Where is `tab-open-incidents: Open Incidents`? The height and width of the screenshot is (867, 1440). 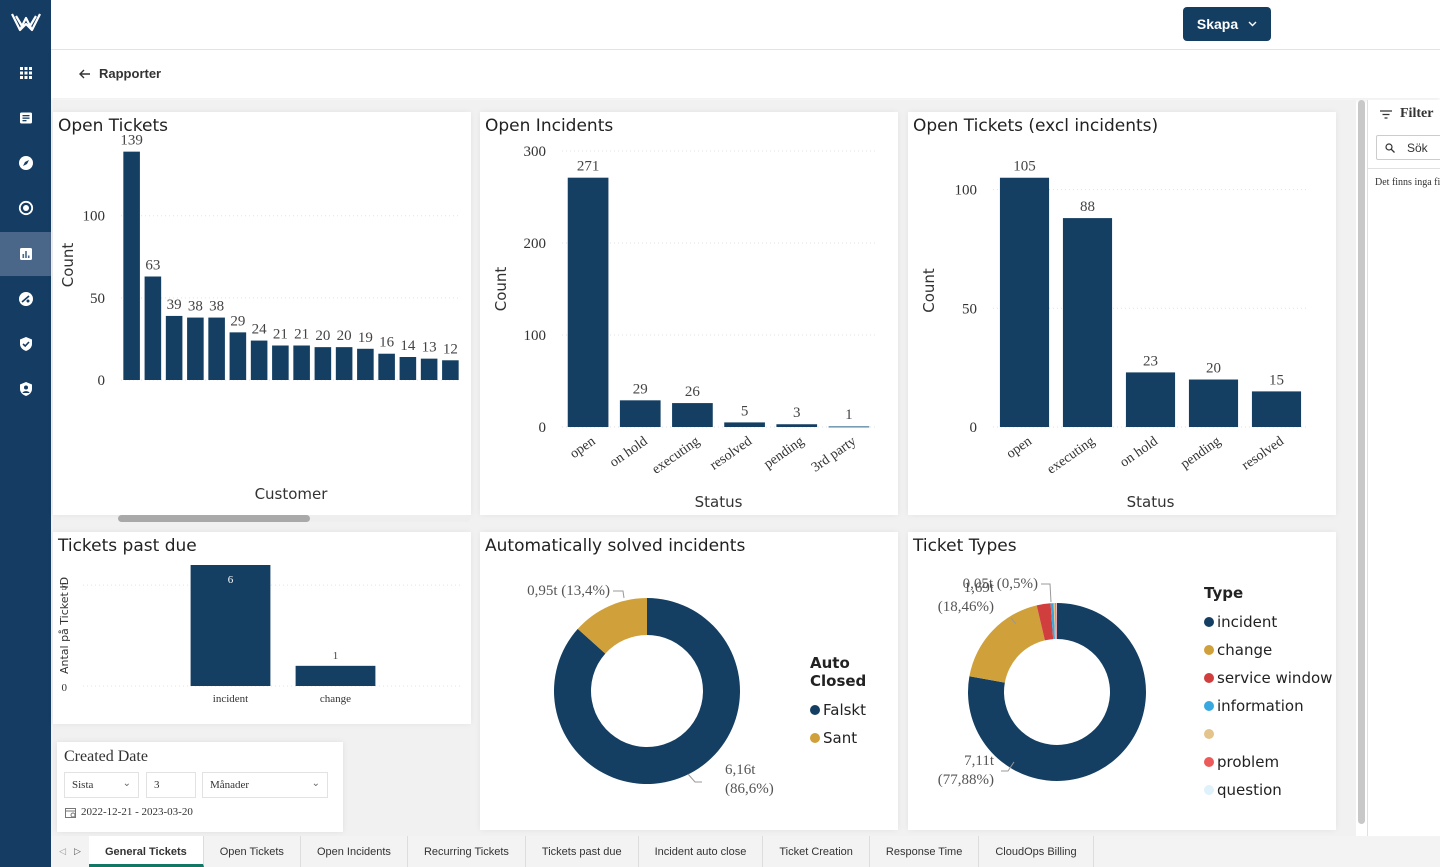
tab-open-incidents: Open Incidents is located at coordinates (354, 851).